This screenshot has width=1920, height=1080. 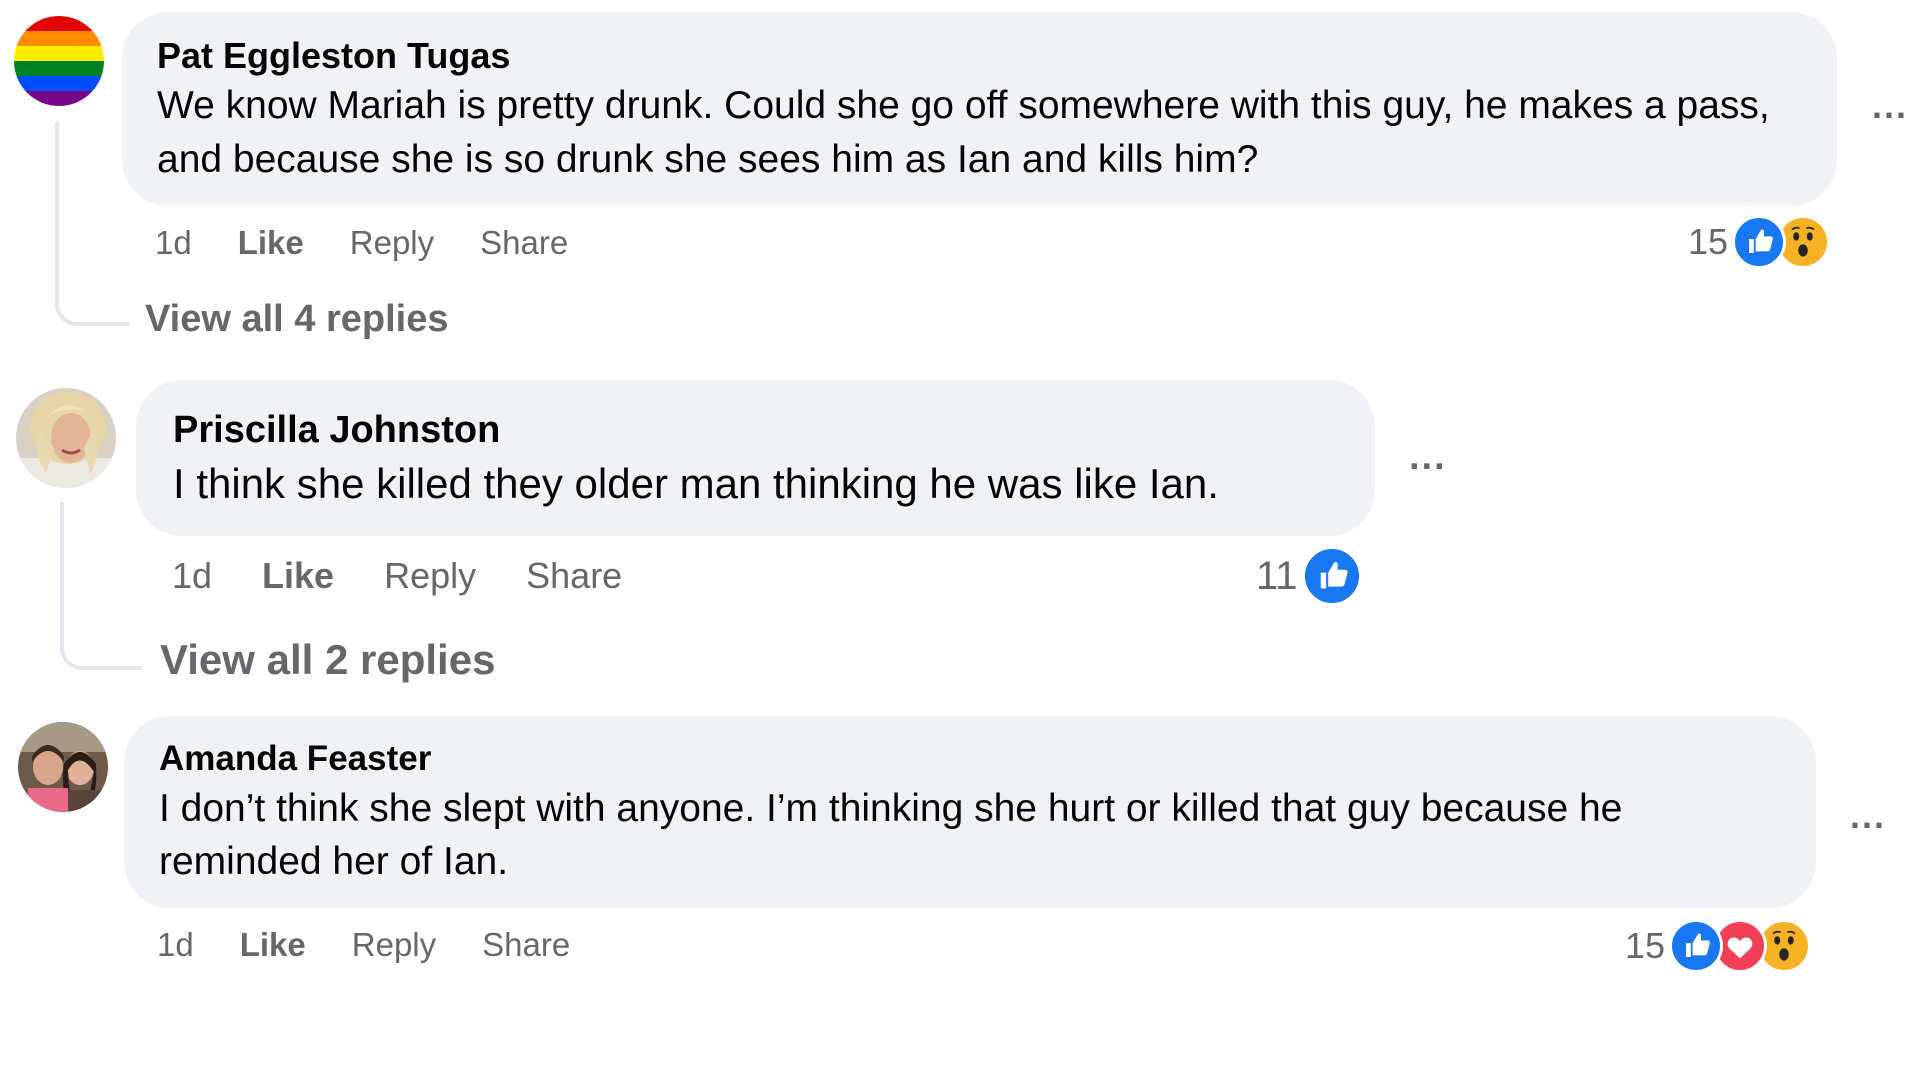 I want to click on reaction-summary: 11, so click(x=1309, y=576).